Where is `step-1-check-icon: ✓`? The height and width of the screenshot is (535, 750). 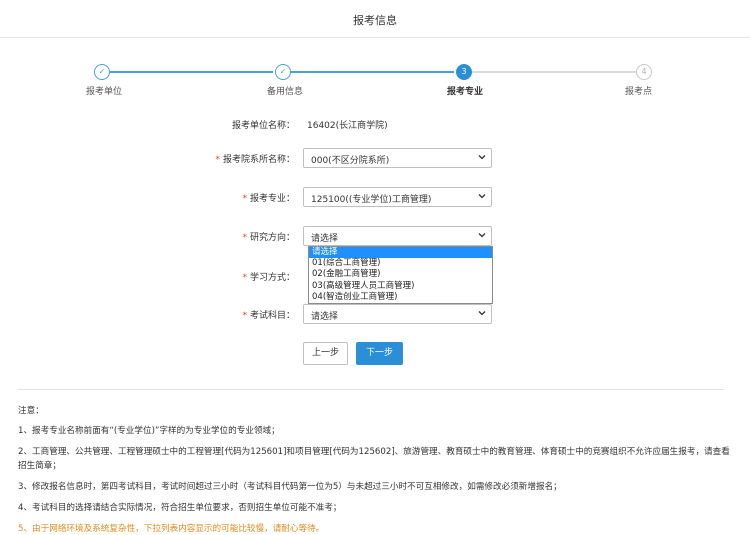
step-1-check-icon: ✓ is located at coordinates (102, 72).